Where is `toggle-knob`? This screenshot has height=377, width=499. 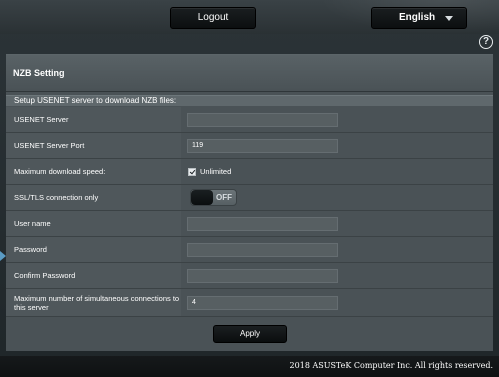 toggle-knob is located at coordinates (202, 197).